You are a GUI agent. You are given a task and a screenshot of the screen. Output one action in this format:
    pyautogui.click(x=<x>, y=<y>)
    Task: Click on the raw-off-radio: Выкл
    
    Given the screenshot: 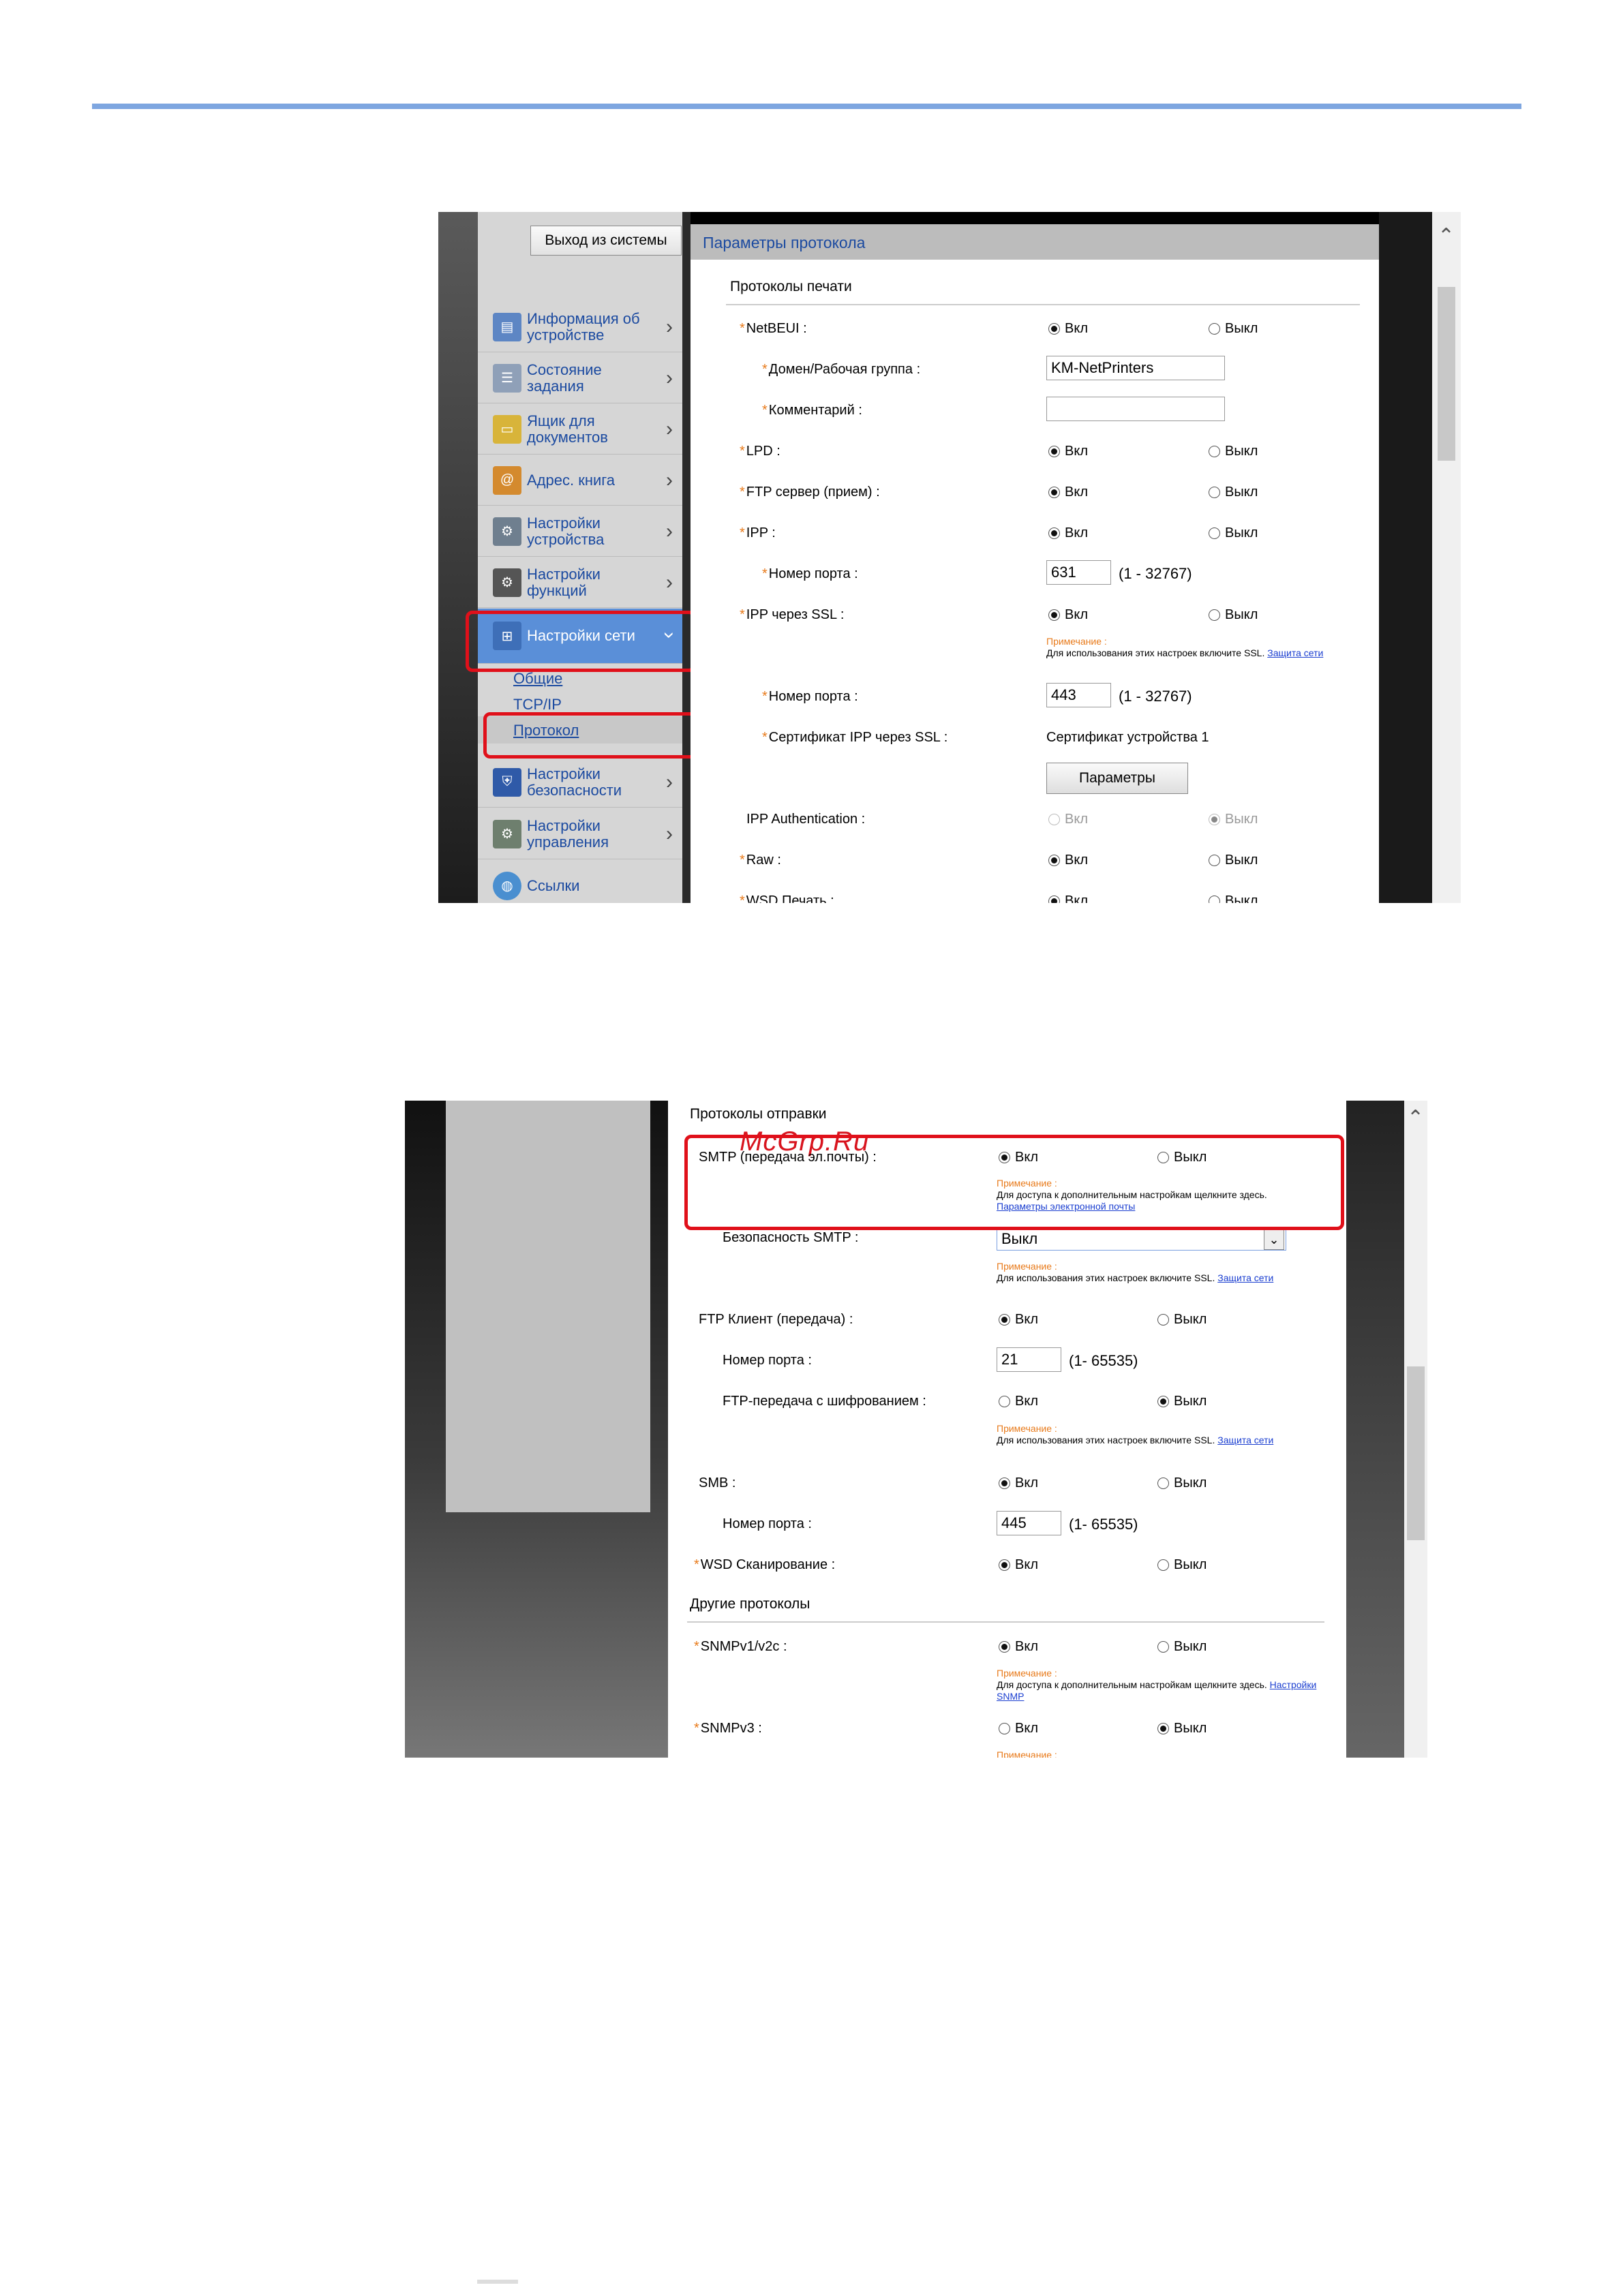 What is the action you would take?
    pyautogui.click(x=1233, y=860)
    